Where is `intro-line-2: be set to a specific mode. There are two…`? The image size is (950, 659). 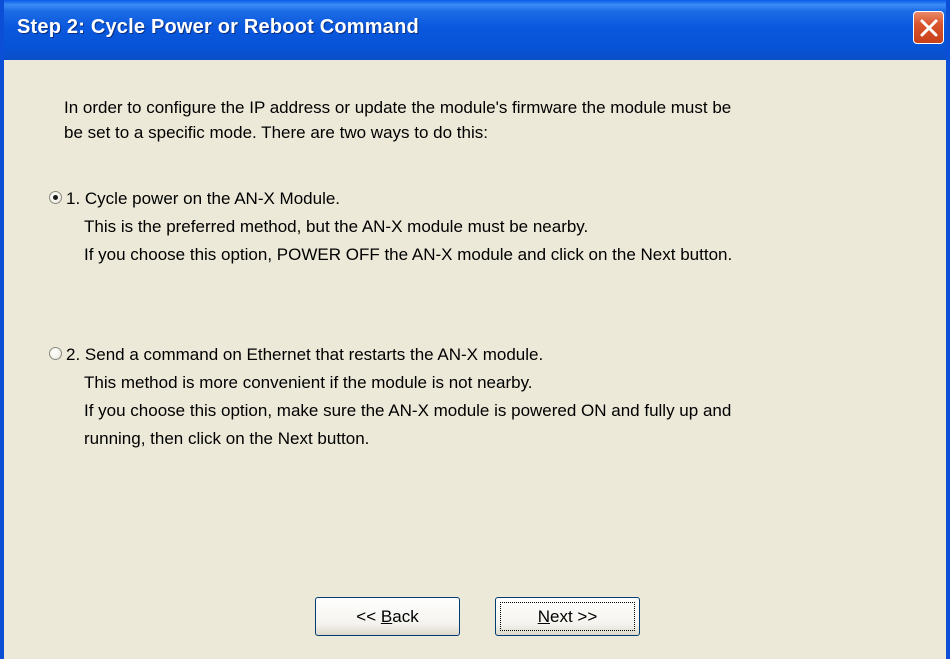 intro-line-2: be set to a specific mode. There are two… is located at coordinates (276, 132).